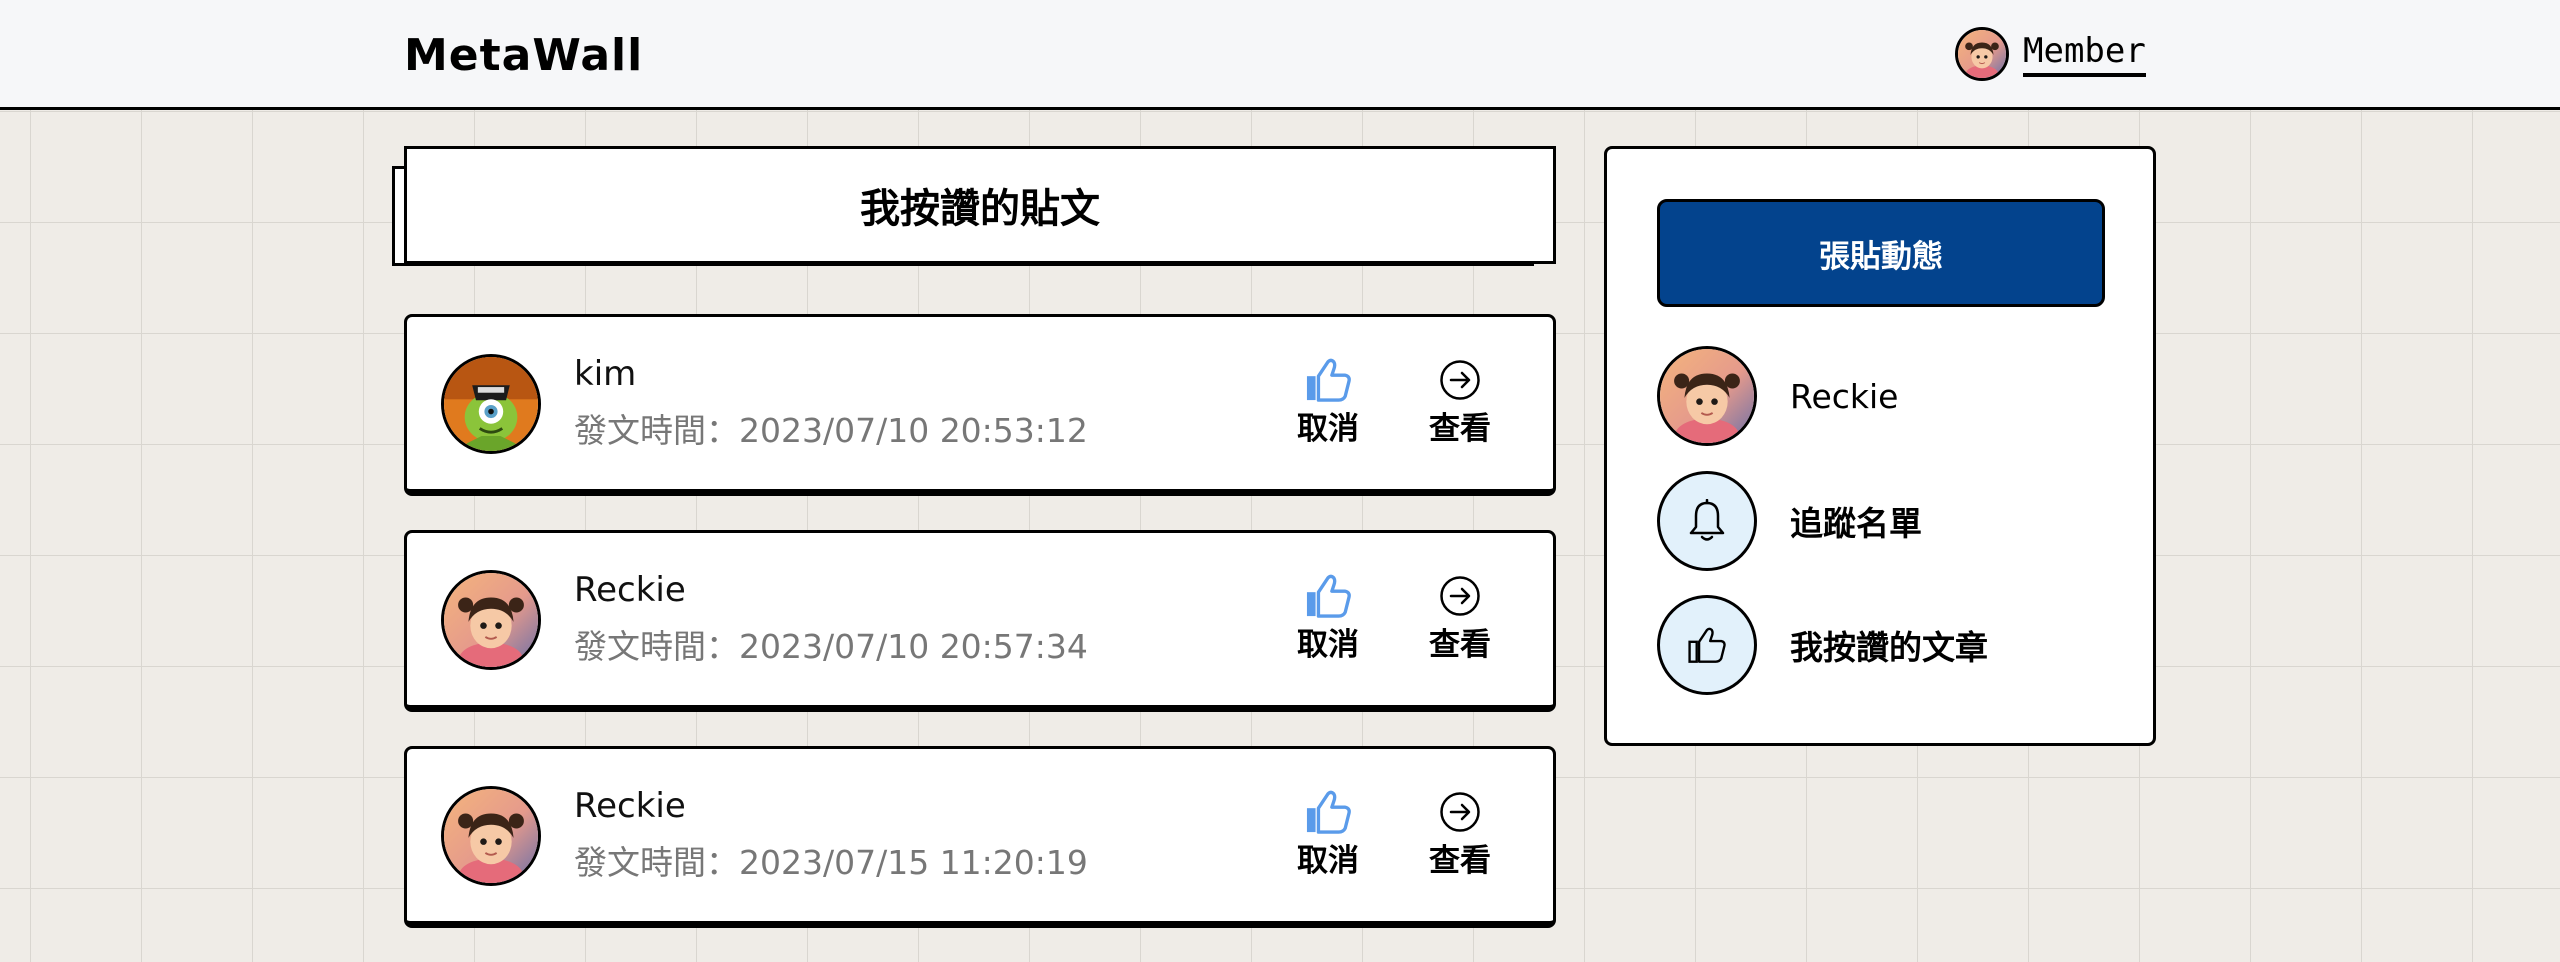 This screenshot has width=2560, height=962. I want to click on post-time: 發文時間：2023/07/10 20:57:34, so click(831, 646).